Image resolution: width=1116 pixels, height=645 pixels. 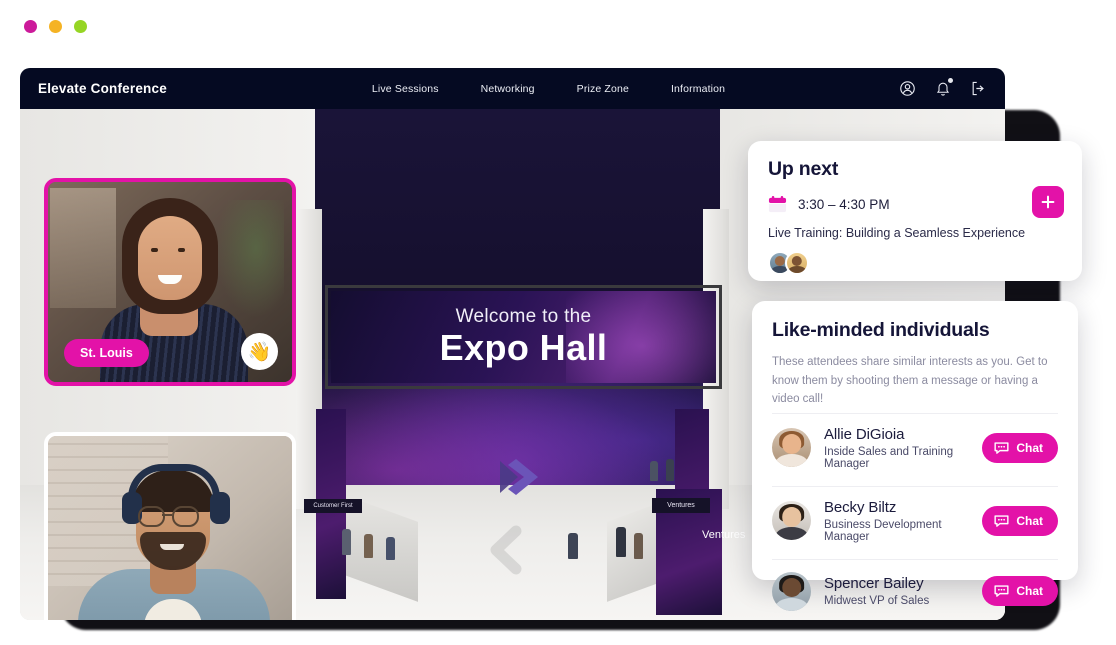 I want to click on person-name: Allie DiGioia, so click(x=864, y=434).